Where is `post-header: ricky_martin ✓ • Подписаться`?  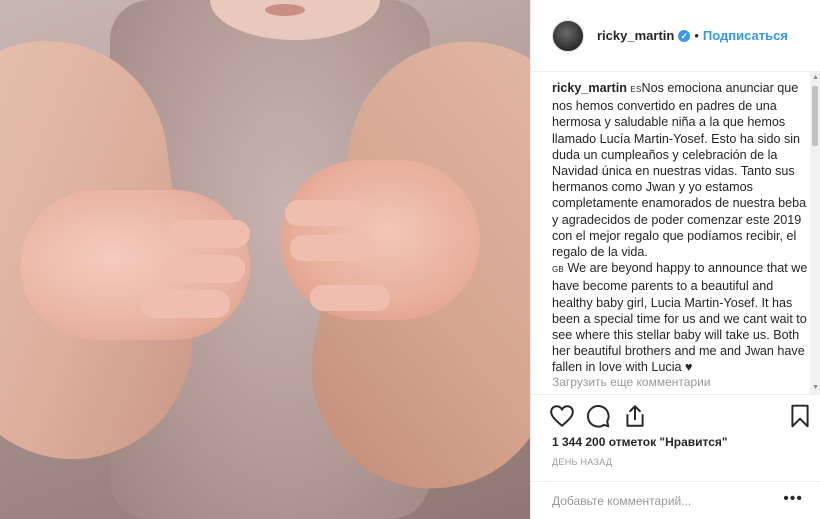
post-header: ricky_martin ✓ • Подписаться is located at coordinates (675, 36).